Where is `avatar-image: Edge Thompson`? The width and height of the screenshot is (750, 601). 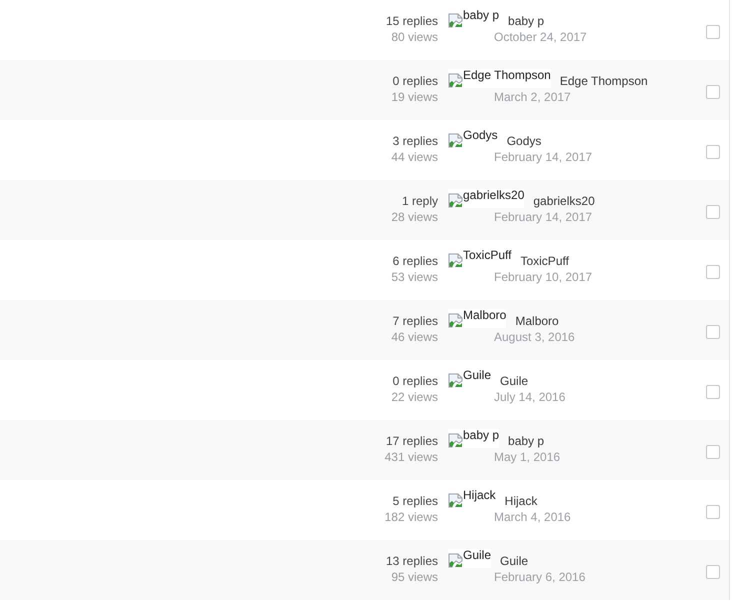 avatar-image: Edge Thompson is located at coordinates (499, 78).